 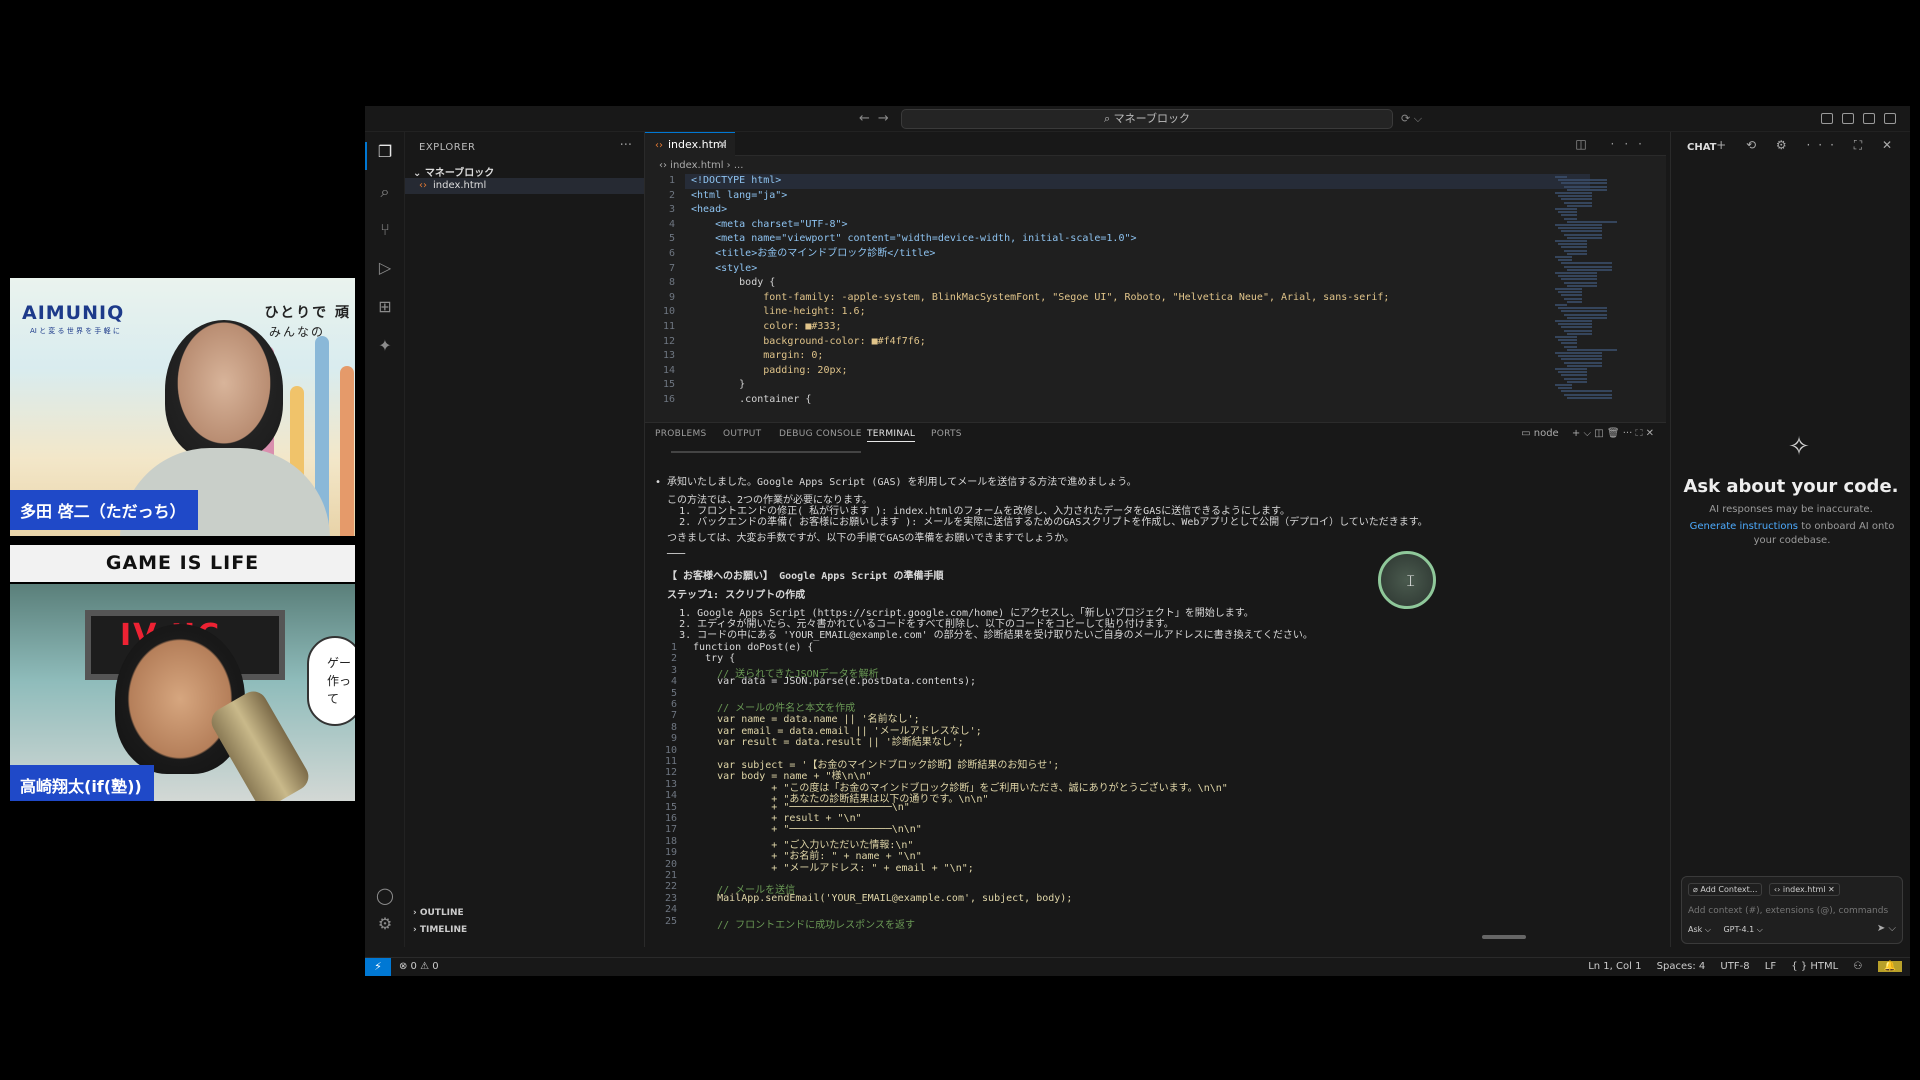 I want to click on outline-section: › OUTLINE, so click(x=438, y=913).